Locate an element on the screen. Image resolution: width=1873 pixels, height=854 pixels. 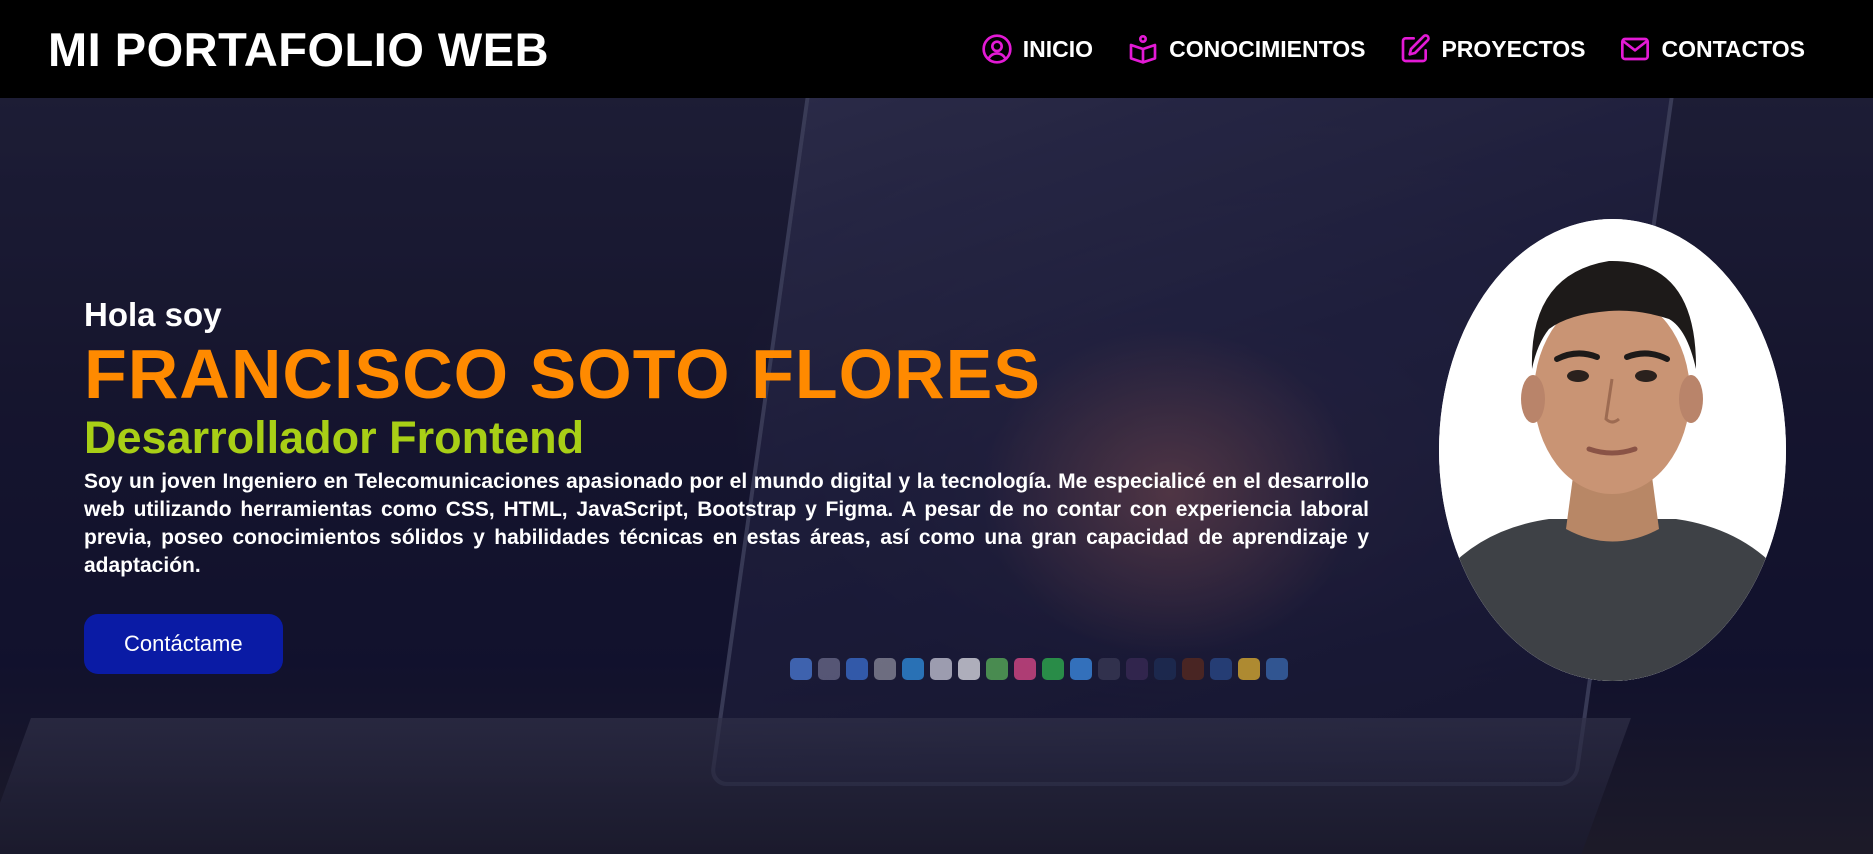
nav-item-label: CONOCIMIENTOS is located at coordinates (1267, 48).